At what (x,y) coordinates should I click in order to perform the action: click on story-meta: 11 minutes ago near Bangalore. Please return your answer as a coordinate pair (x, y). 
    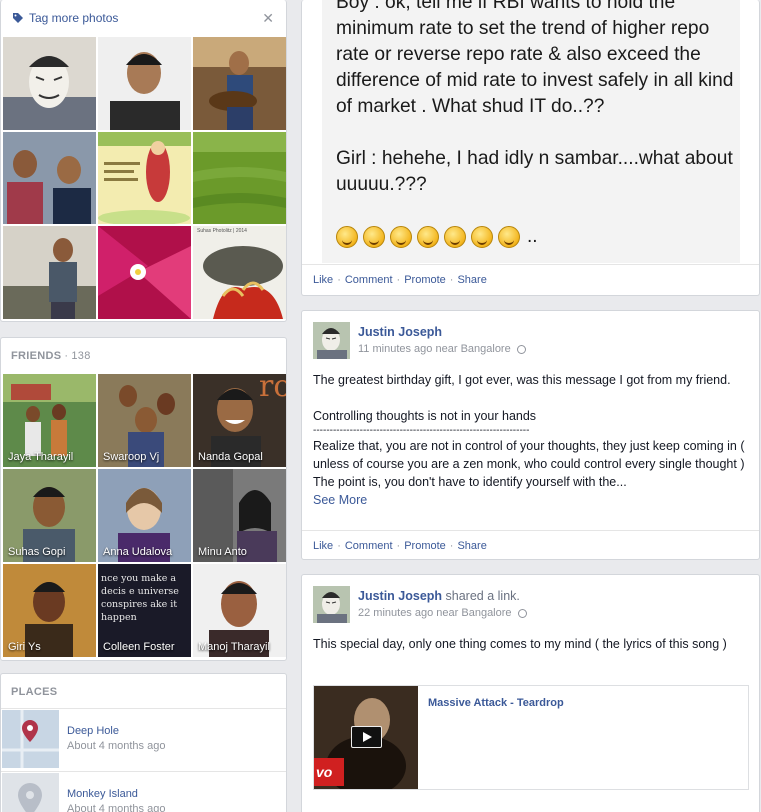
    Looking at the image, I should click on (442, 349).